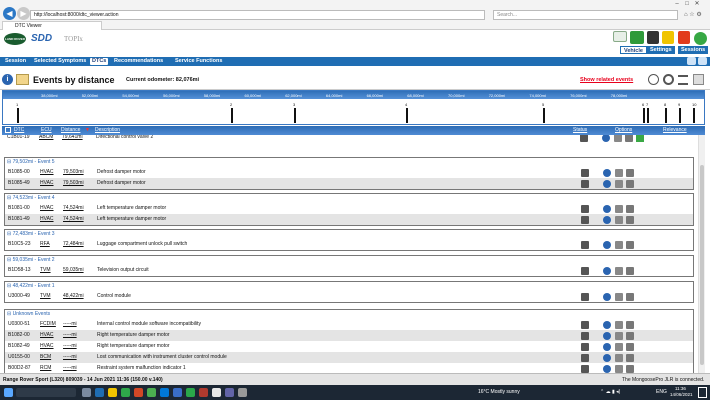  I want to click on menu-dtcs: DTCs, so click(99, 61).